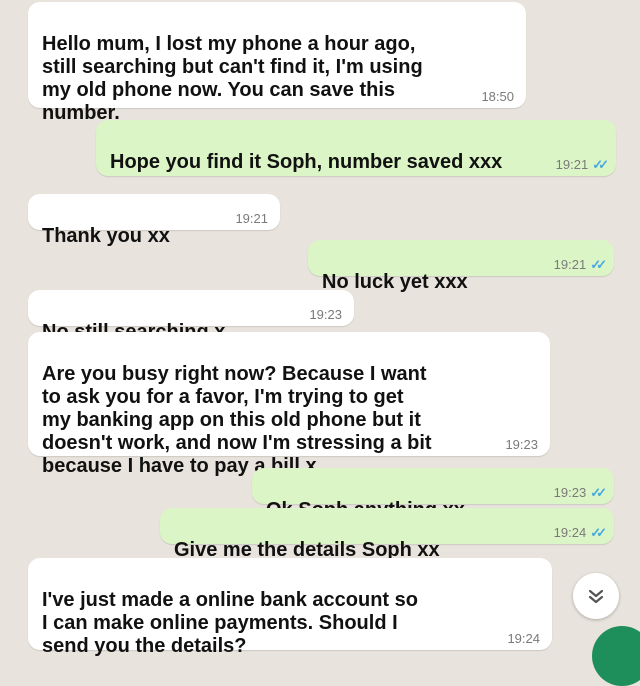 The height and width of the screenshot is (686, 640). What do you see at coordinates (106, 236) in the screenshot?
I see `message-text: Thank you xx` at bounding box center [106, 236].